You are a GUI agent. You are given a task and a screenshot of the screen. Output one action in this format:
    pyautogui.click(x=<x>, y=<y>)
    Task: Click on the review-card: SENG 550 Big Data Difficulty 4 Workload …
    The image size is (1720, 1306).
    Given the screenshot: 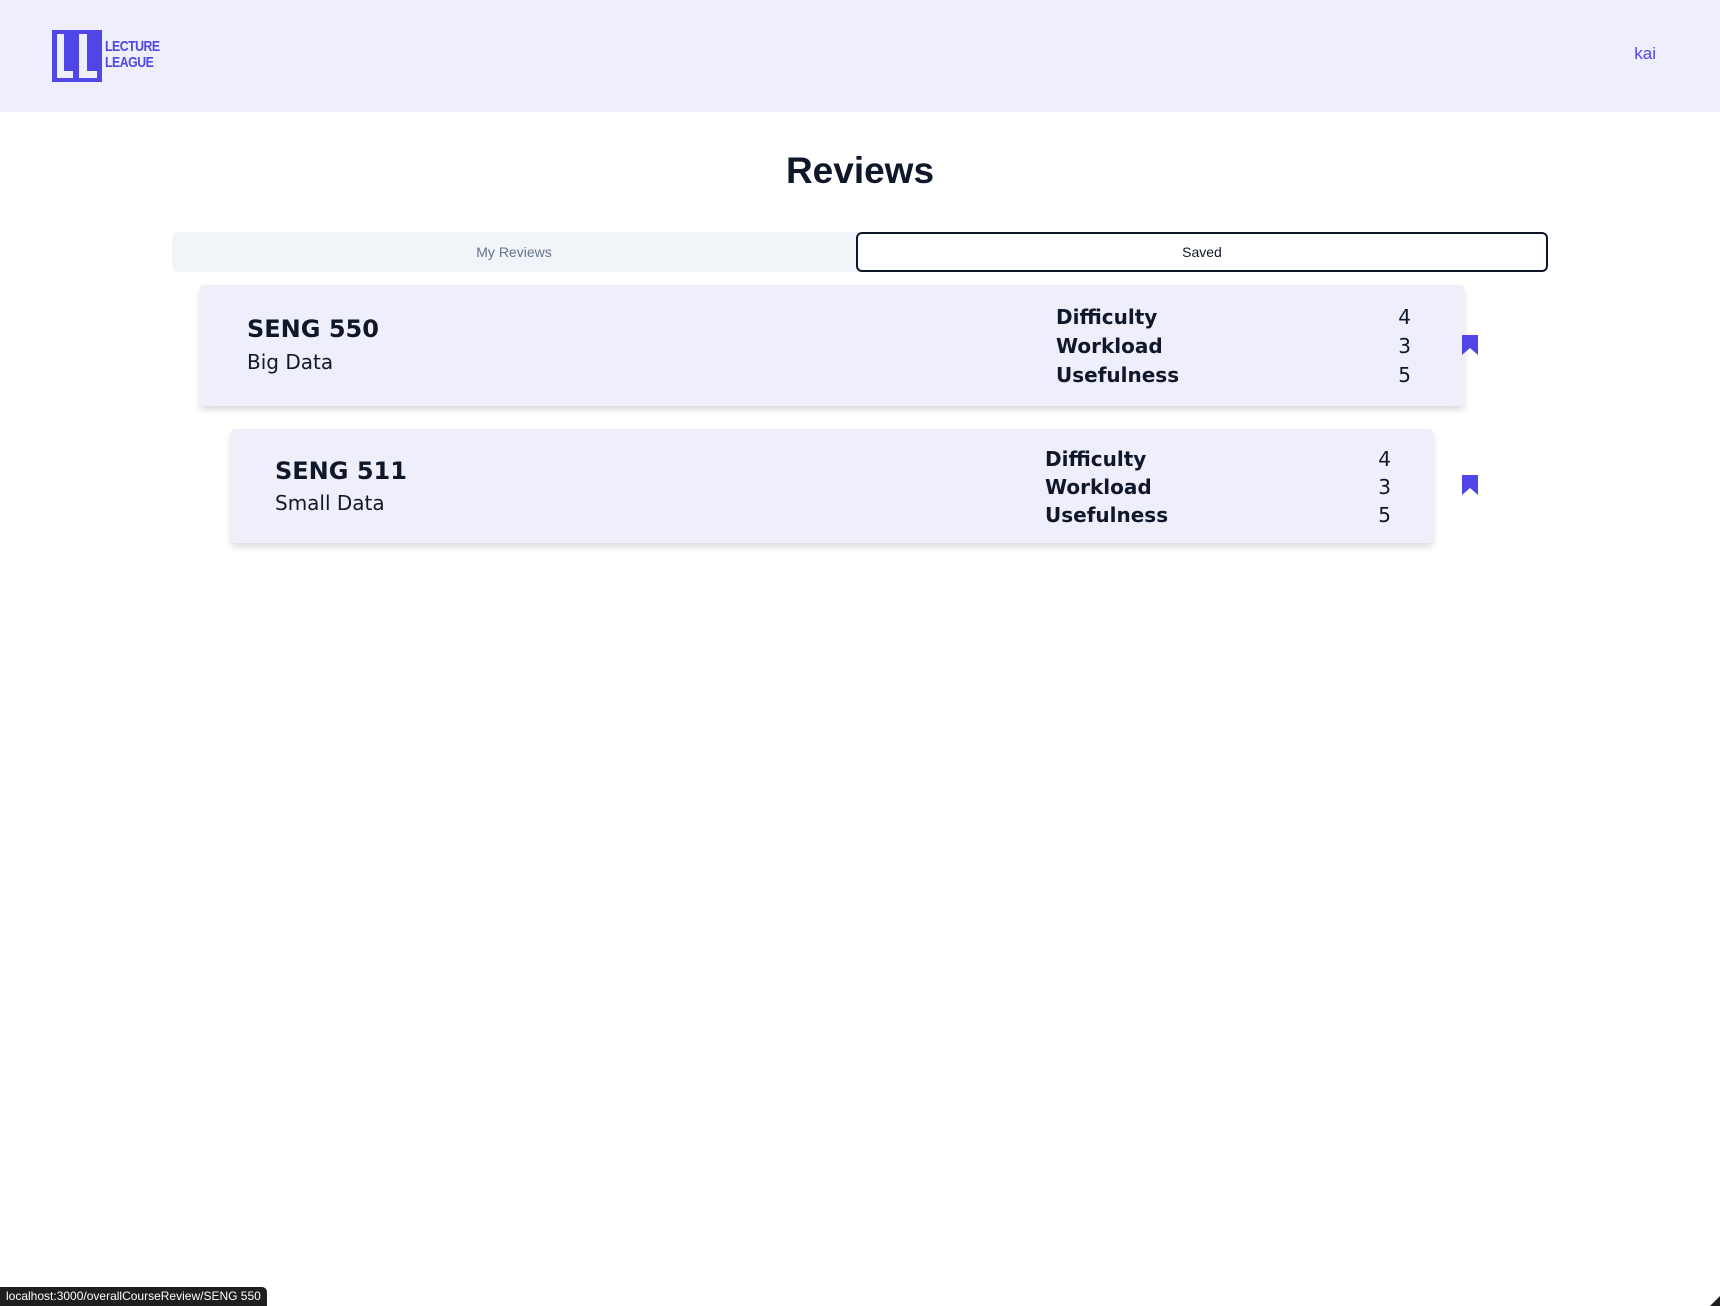 What is the action you would take?
    pyautogui.click(x=832, y=345)
    